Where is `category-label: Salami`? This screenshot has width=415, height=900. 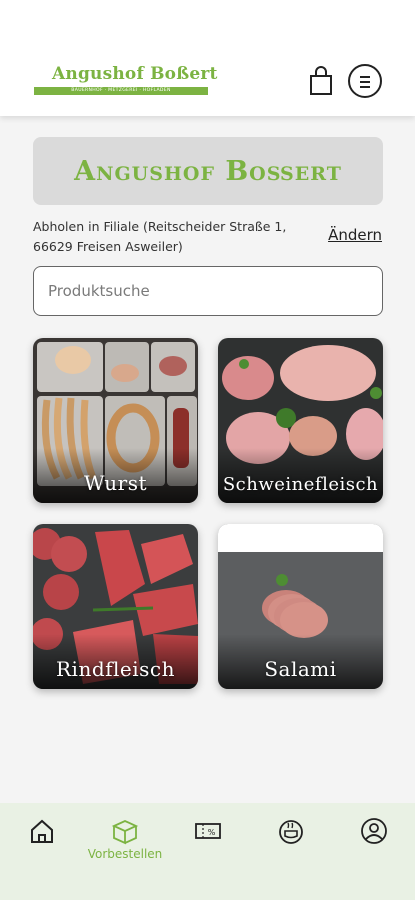
category-label: Salami is located at coordinates (300, 669).